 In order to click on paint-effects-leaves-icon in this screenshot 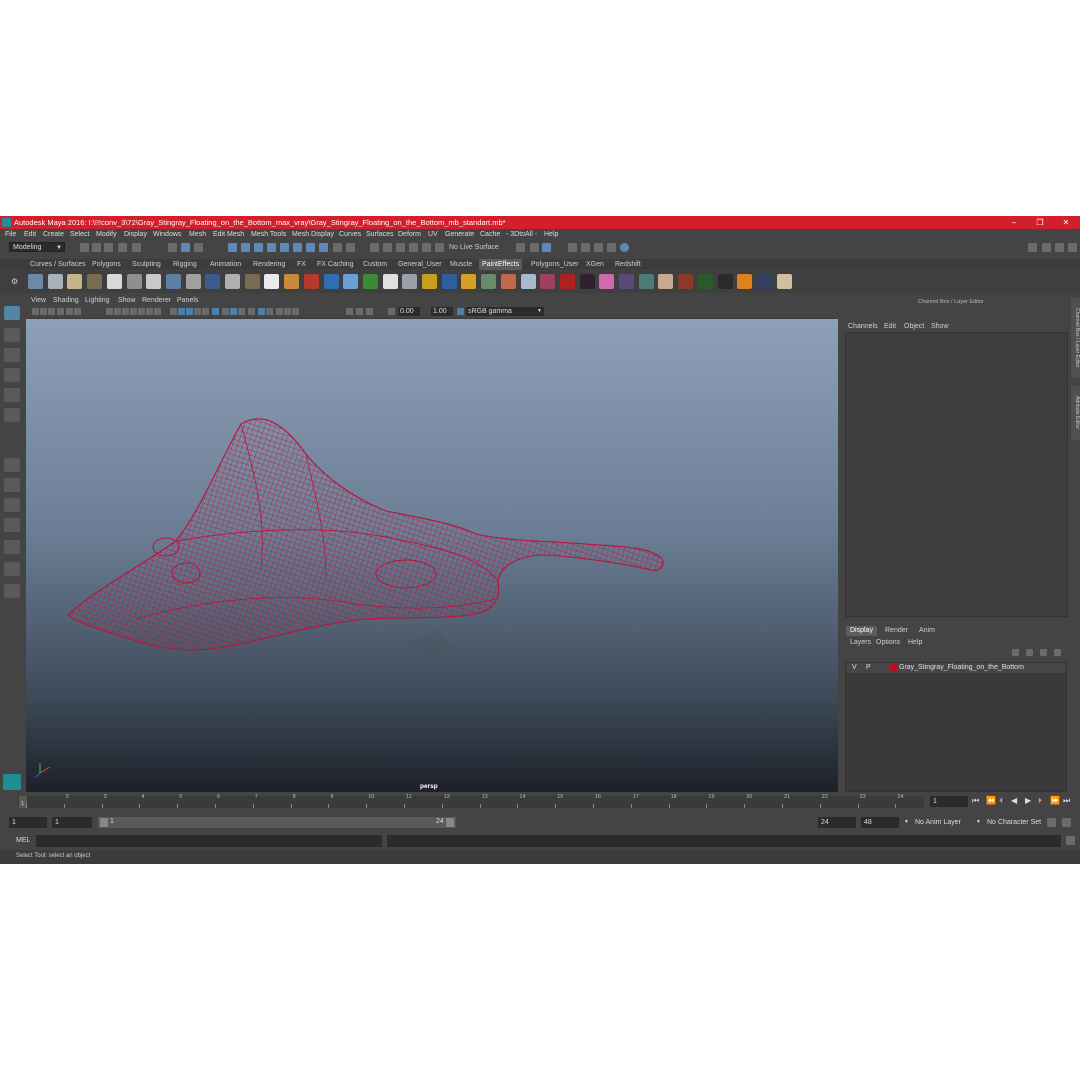, I will do `click(528, 281)`.